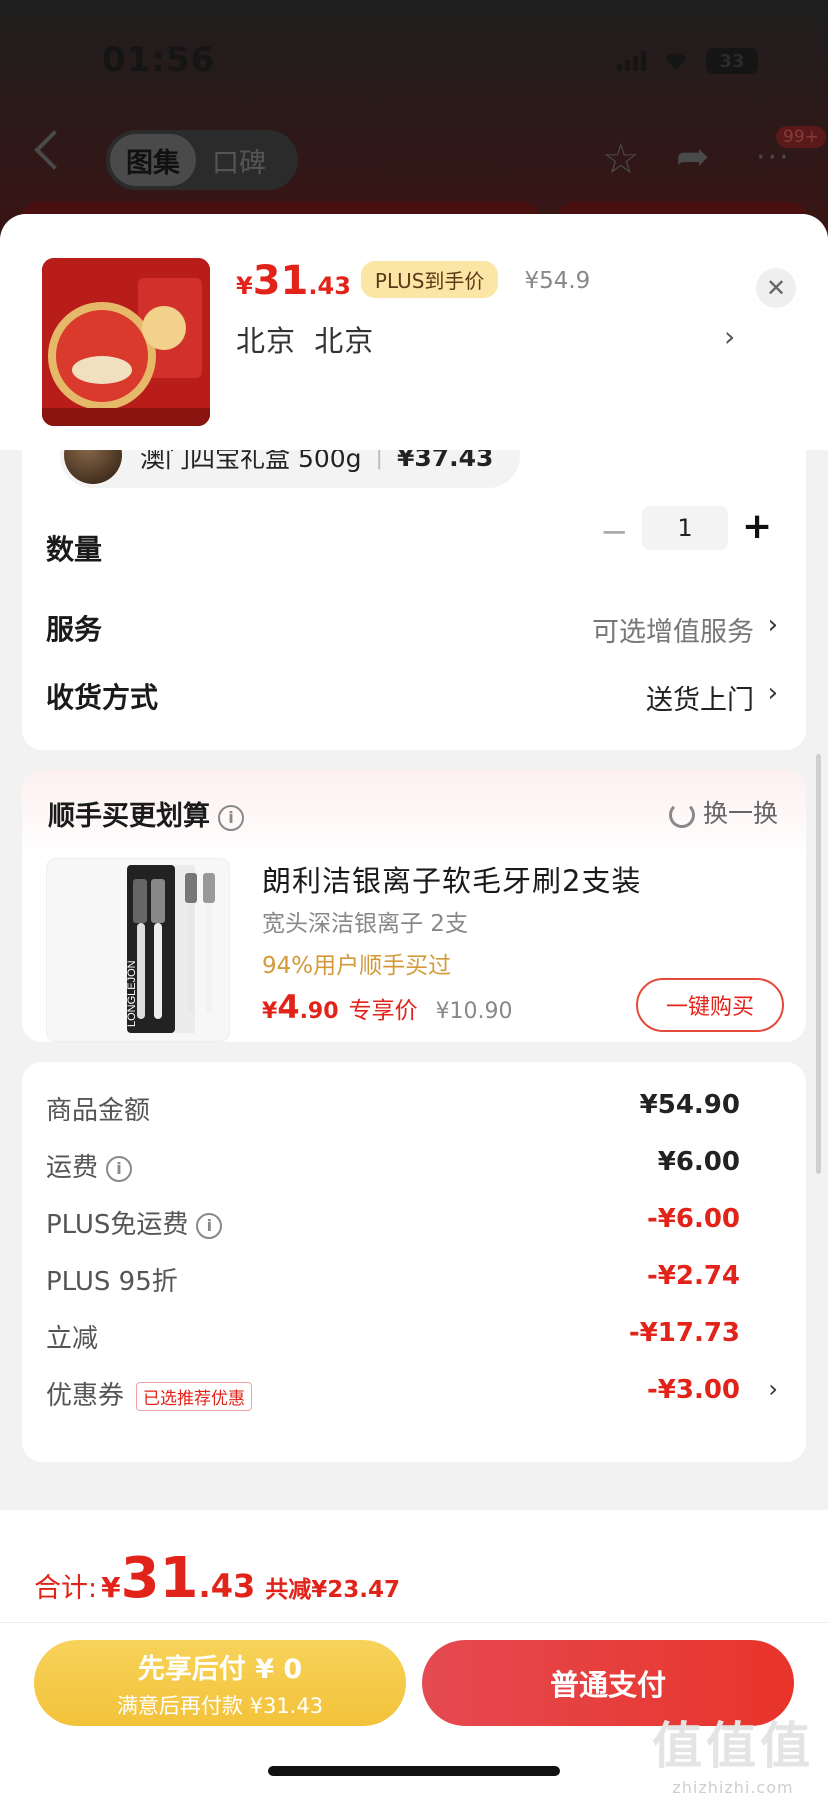 The image size is (828, 1796). Describe the element at coordinates (332, 1590) in the screenshot. I see `total-saving: 共减¥23.47` at that location.